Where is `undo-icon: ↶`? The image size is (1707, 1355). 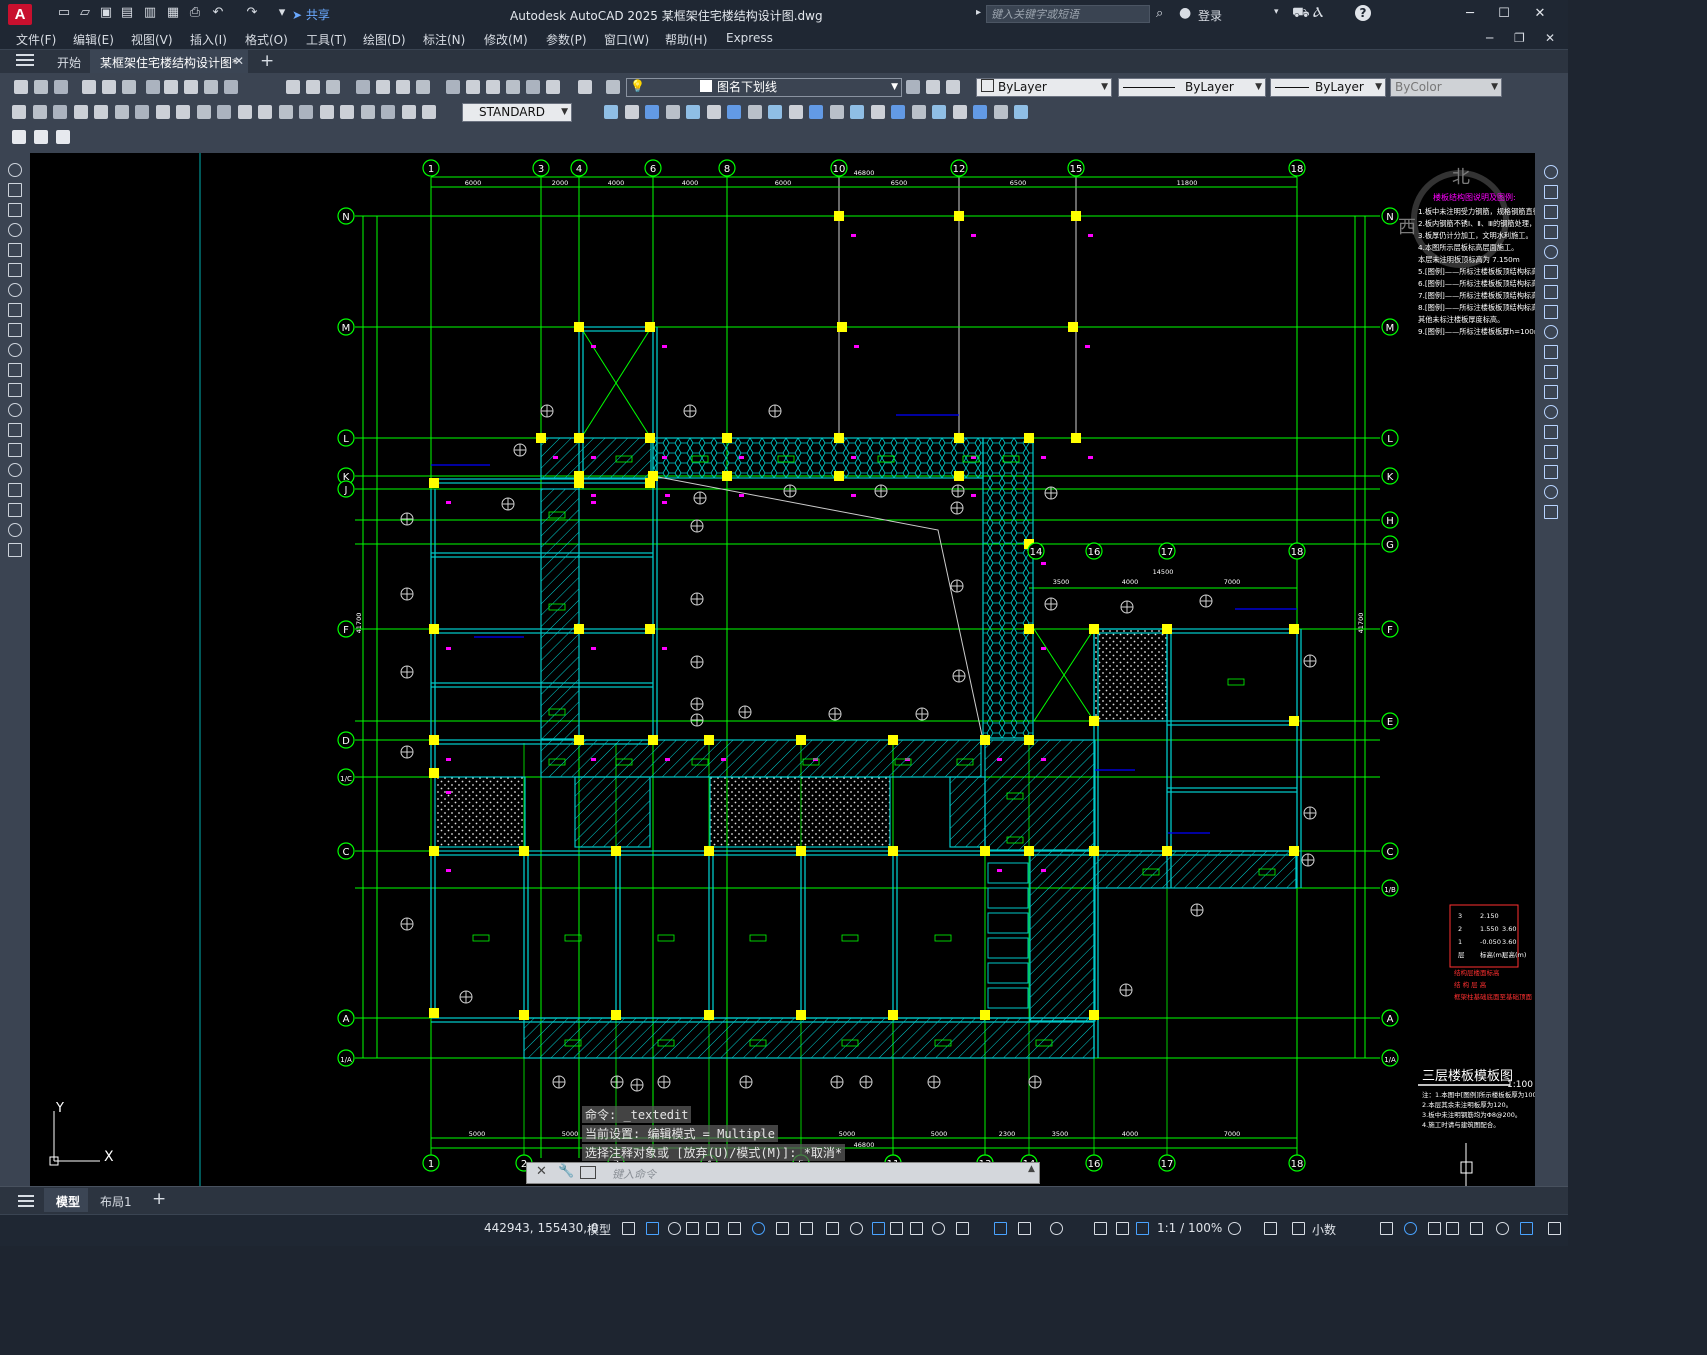
undo-icon: ↶ is located at coordinates (218, 13).